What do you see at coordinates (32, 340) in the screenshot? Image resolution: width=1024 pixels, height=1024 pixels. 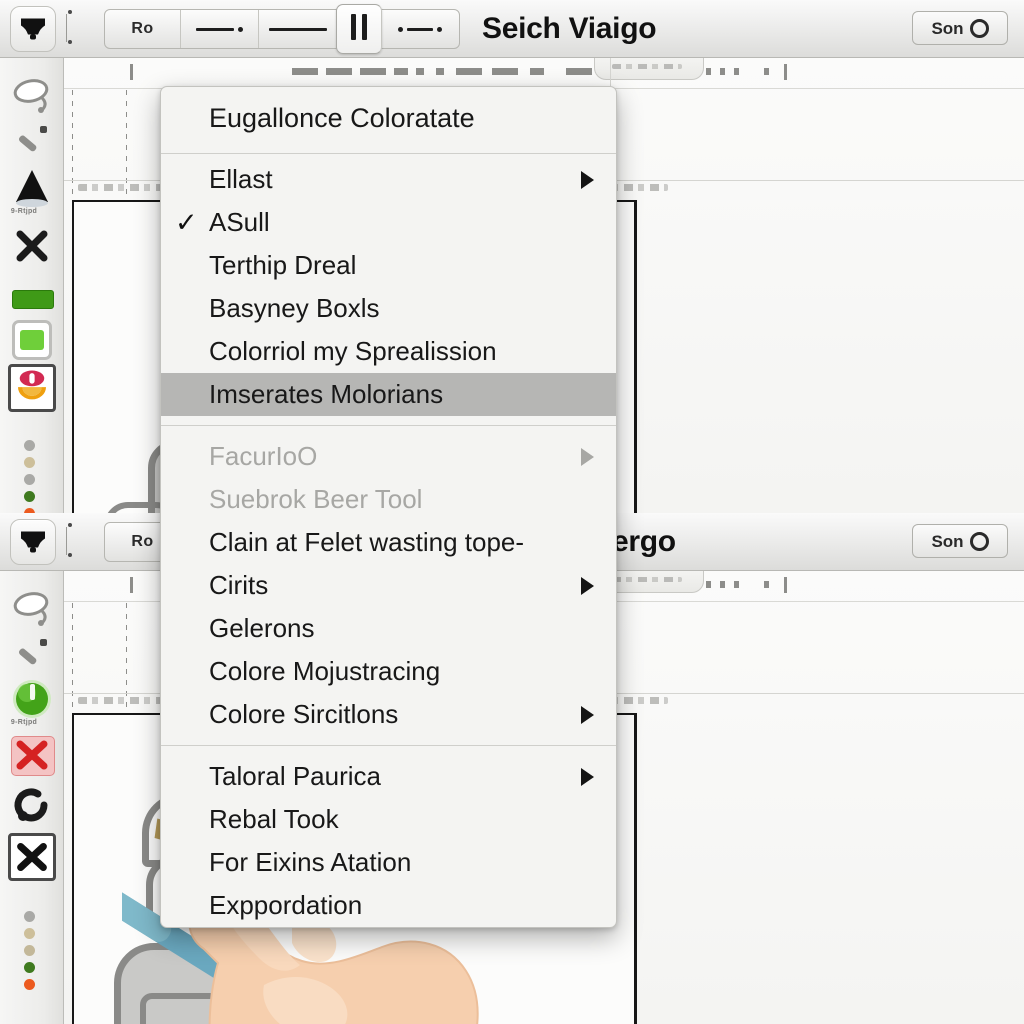 I see `box-tool` at bounding box center [32, 340].